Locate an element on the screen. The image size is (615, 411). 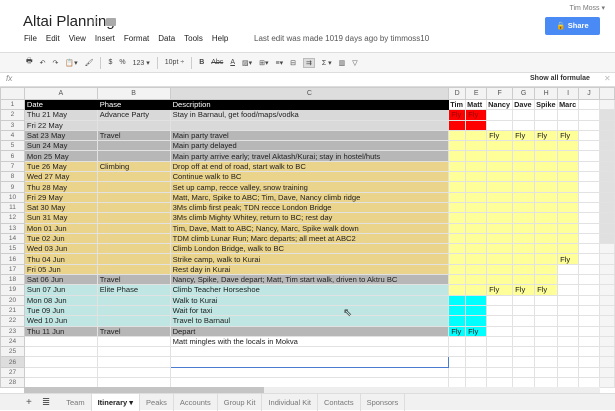
cell-a3: Fri 22 May is located at coordinates (60, 125).